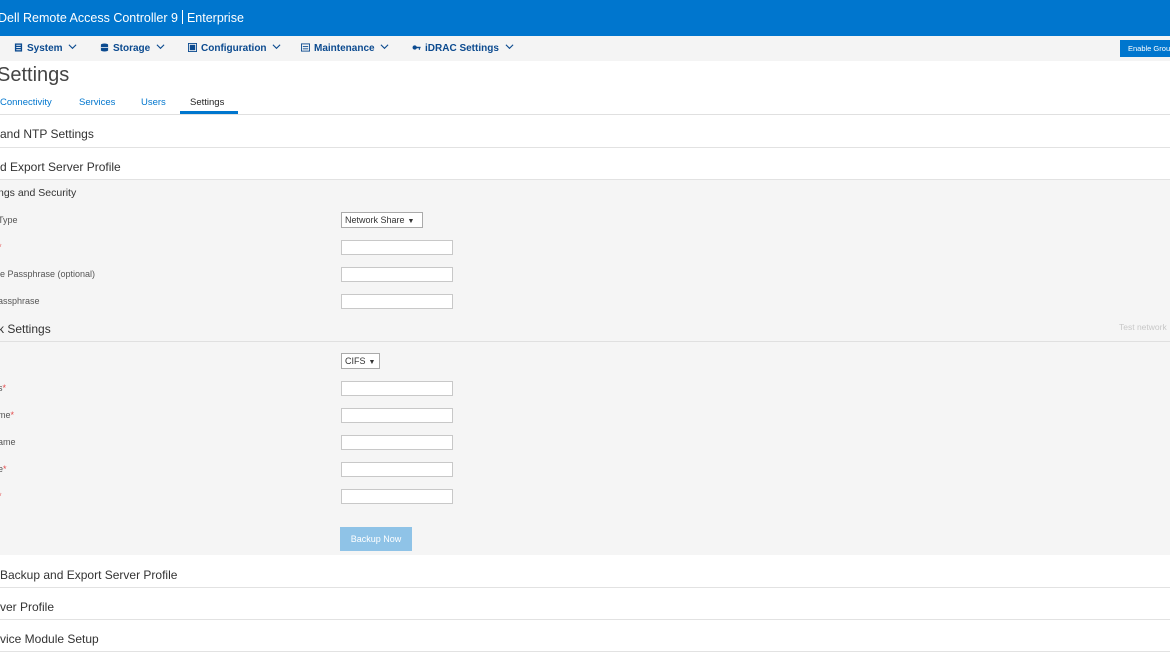  Describe the element at coordinates (18, 47) in the screenshot. I see `server-icon` at that location.